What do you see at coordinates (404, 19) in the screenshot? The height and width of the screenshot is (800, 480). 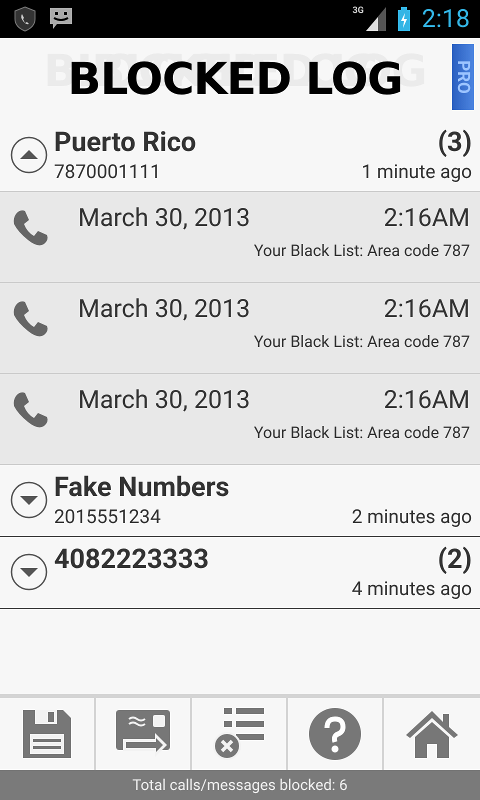 I see `battery-icon` at bounding box center [404, 19].